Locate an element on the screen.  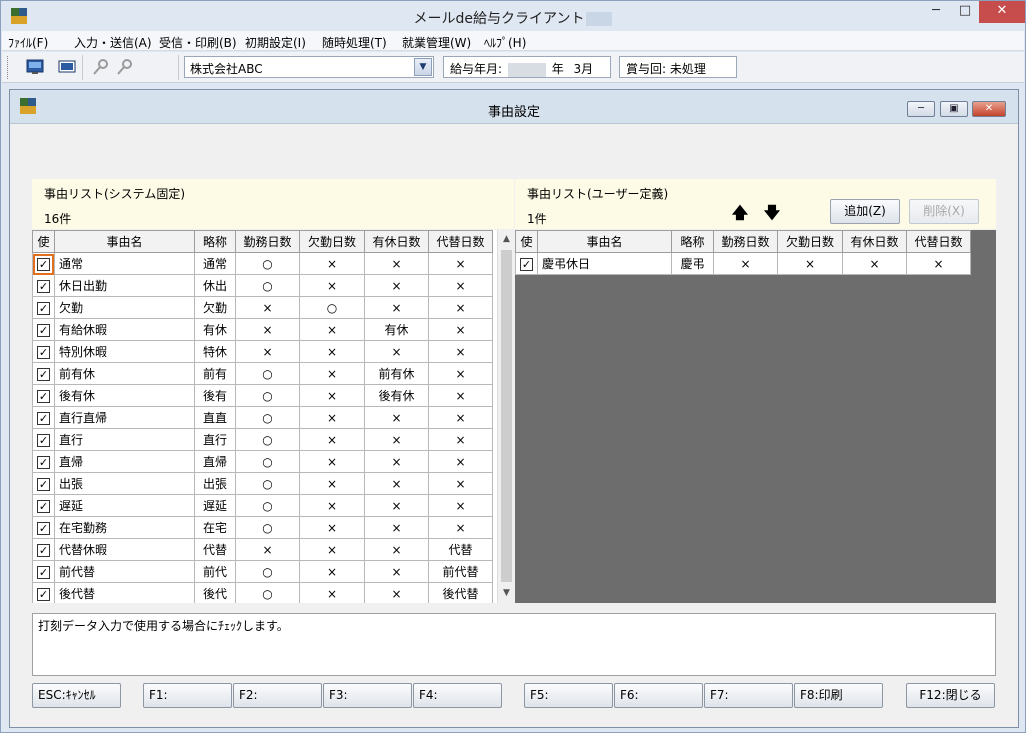
reason-abbr: 在宅 is located at coordinates (215, 527).